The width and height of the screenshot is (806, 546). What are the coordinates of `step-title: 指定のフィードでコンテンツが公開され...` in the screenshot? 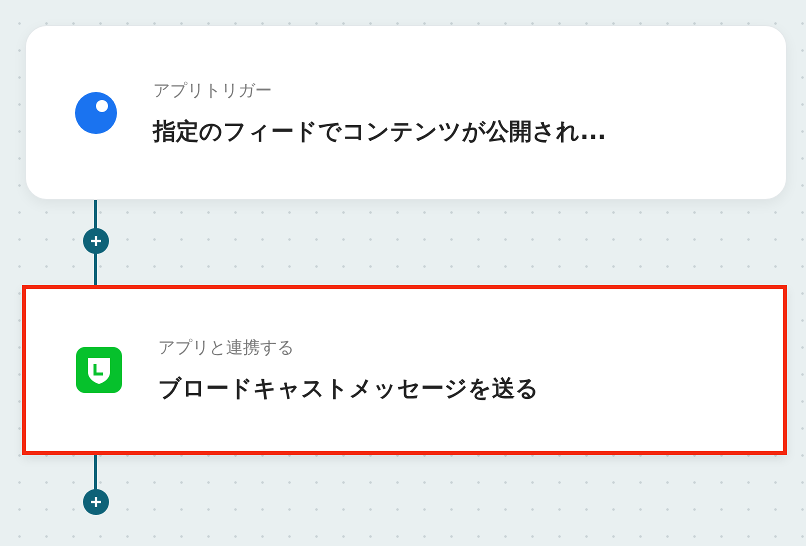 It's located at (379, 132).